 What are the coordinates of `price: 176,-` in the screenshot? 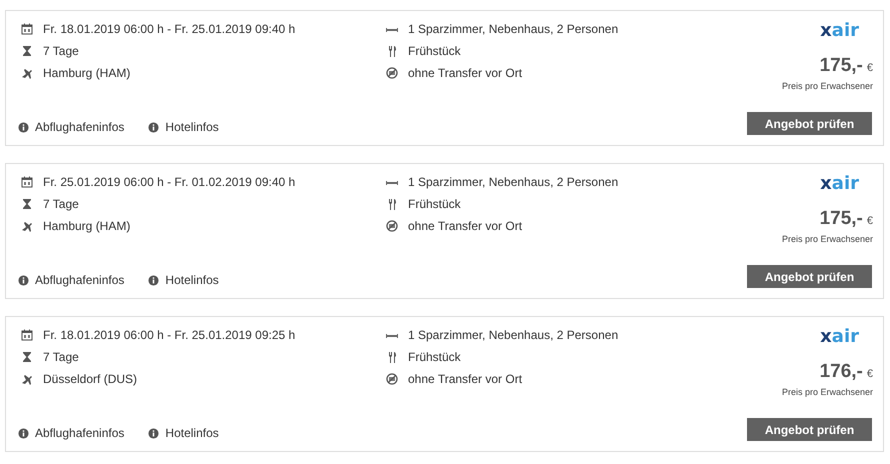 It's located at (841, 372).